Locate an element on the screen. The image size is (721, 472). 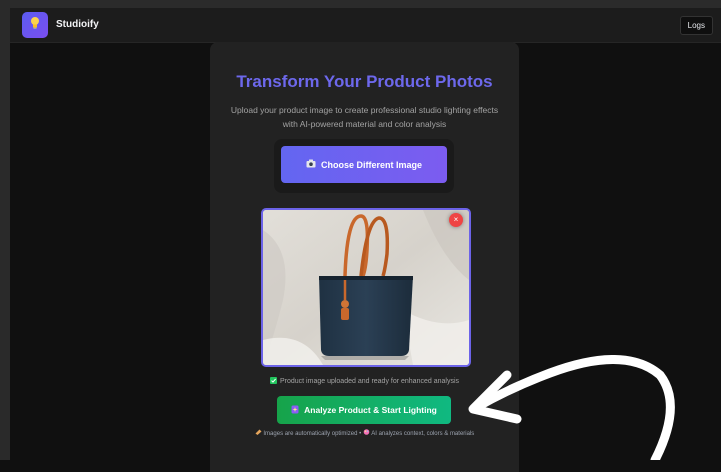
app-logo is located at coordinates (35, 25).